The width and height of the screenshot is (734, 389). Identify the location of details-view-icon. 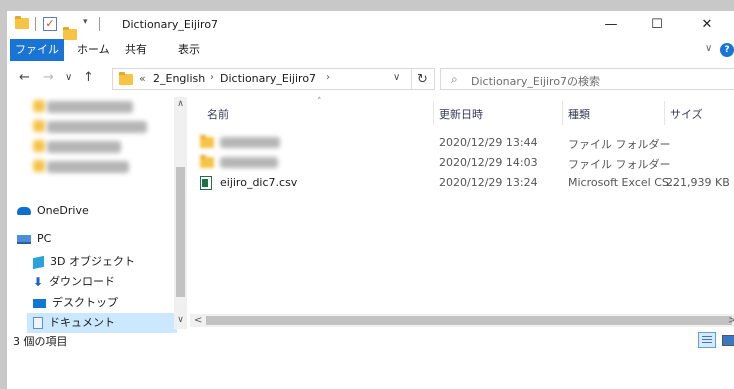
(707, 340).